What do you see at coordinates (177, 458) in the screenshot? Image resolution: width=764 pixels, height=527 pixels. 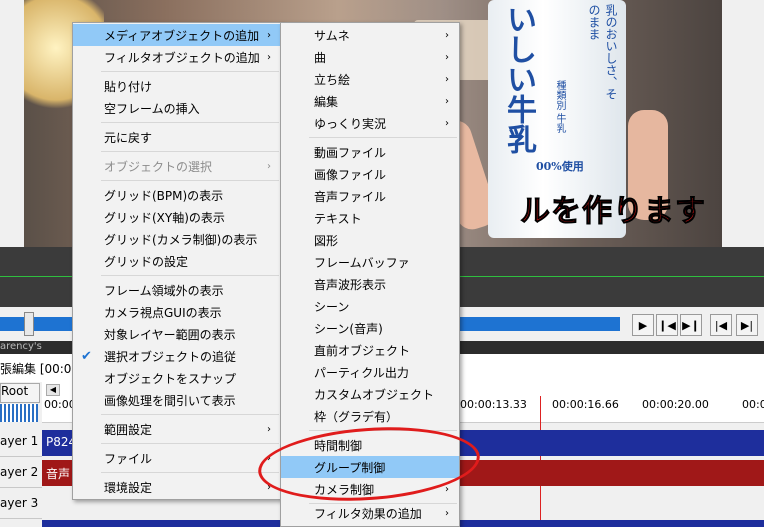 I see `menu-item-file: ファイル ›` at bounding box center [177, 458].